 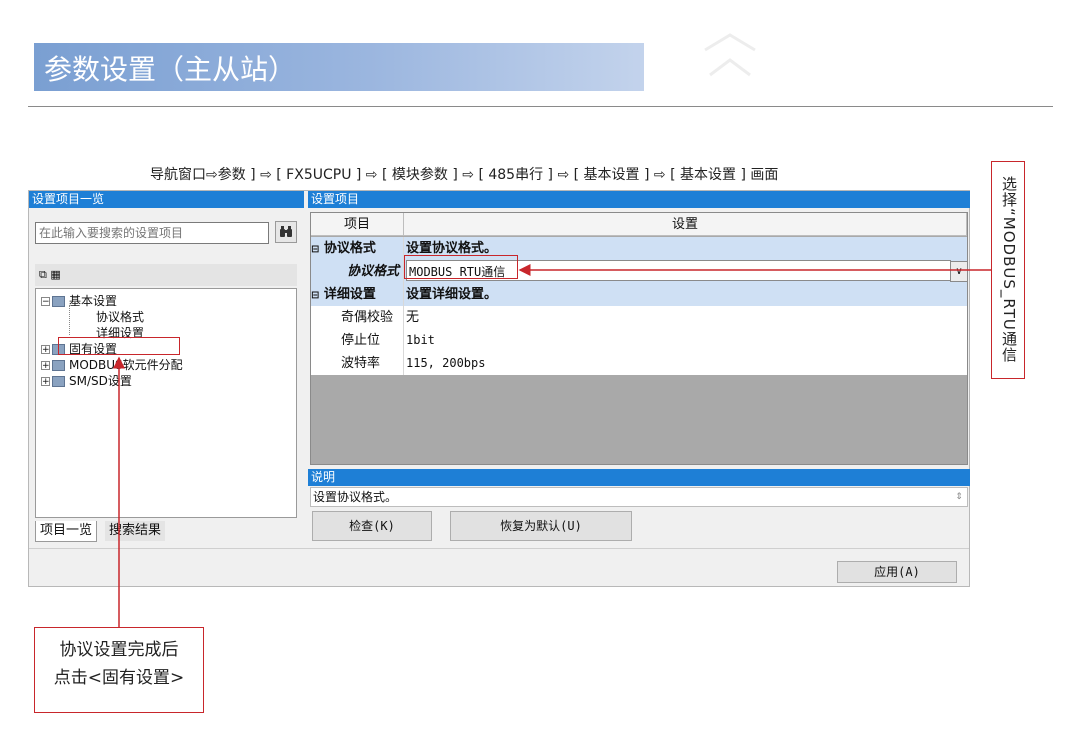 I want to click on callout-select-modbus: 选择“MODBUS_RTU通信, so click(x=1008, y=270).